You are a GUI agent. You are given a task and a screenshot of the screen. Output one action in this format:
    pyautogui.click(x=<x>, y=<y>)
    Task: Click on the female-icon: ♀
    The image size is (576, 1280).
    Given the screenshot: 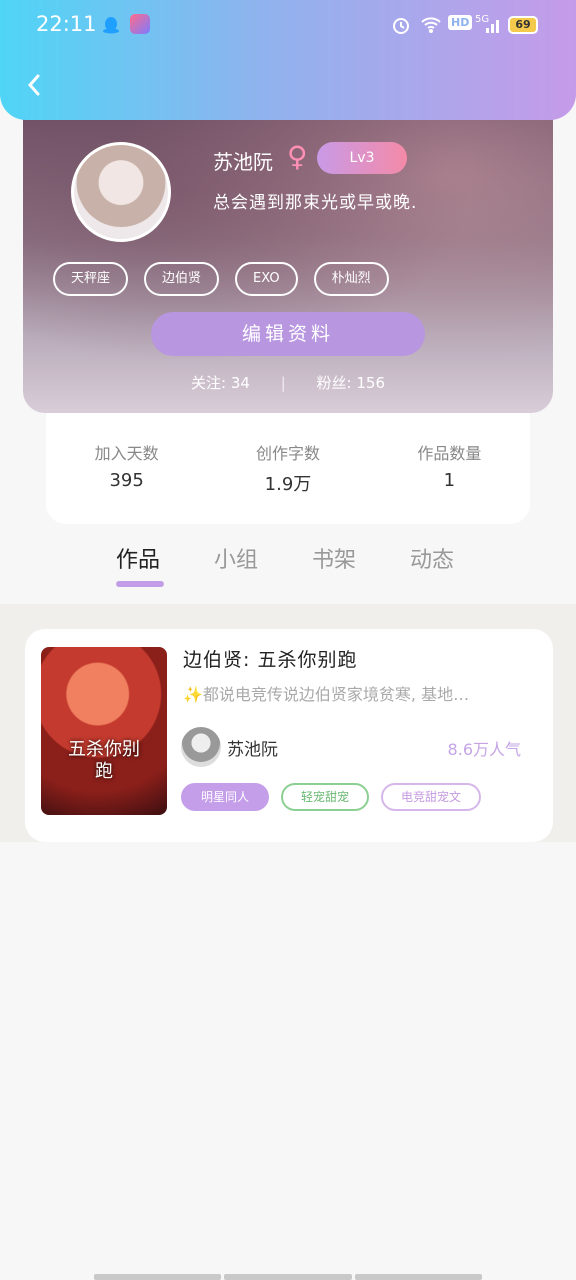 What is the action you would take?
    pyautogui.click(x=297, y=156)
    